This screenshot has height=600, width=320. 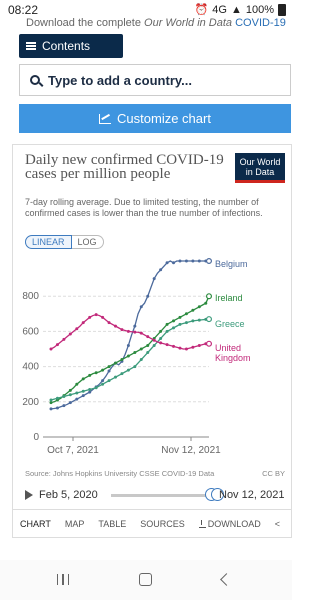 I want to click on y-tick-label: 200, so click(x=30, y=402).